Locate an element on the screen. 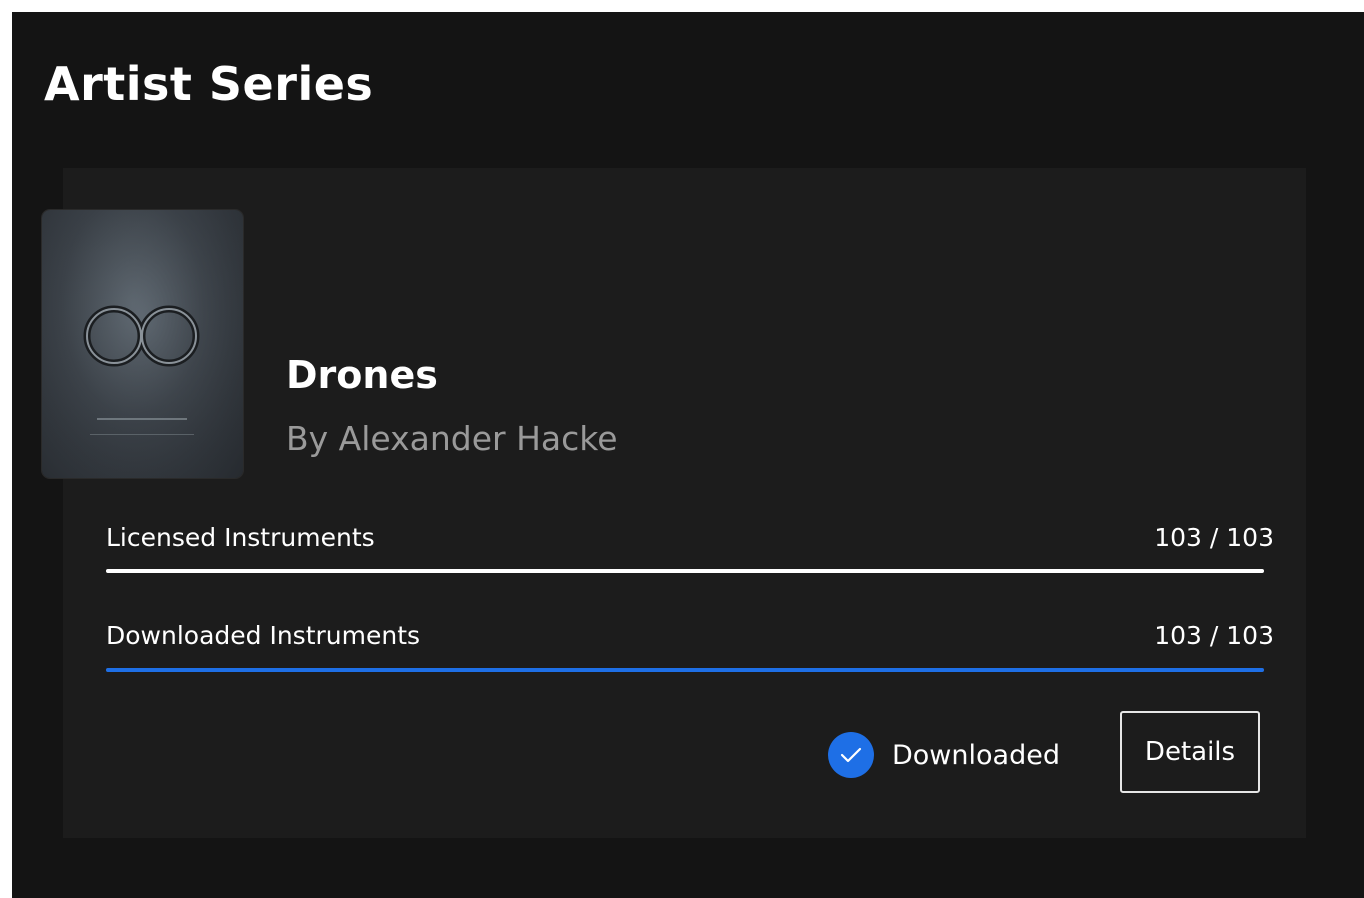 This screenshot has height=898, width=1364. section-title: Artist Series is located at coordinates (209, 84).